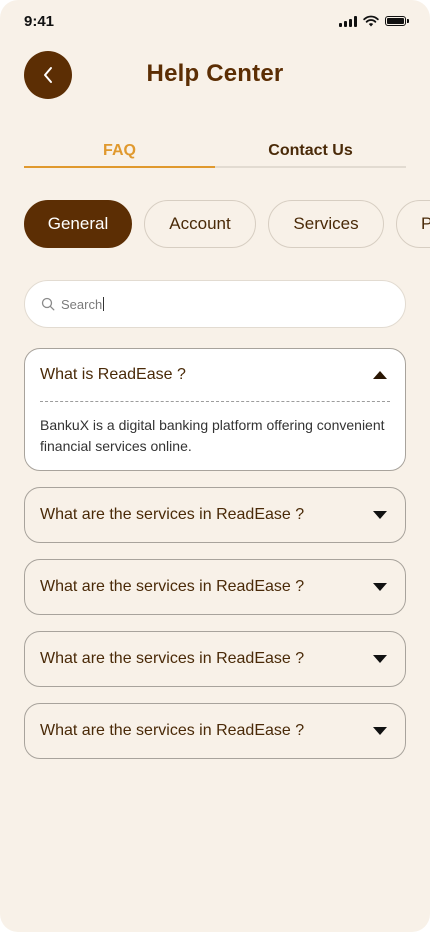  What do you see at coordinates (211, 304) in the screenshot?
I see `search-input` at bounding box center [211, 304].